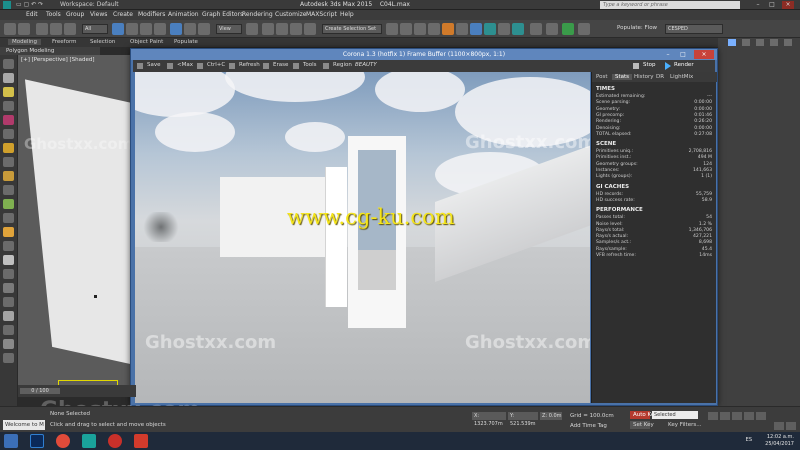 Image resolution: width=800 pixels, height=450 pixels. Describe the element at coordinates (504, 29) in the screenshot. I see `rendered-frame-window-icon` at that location.